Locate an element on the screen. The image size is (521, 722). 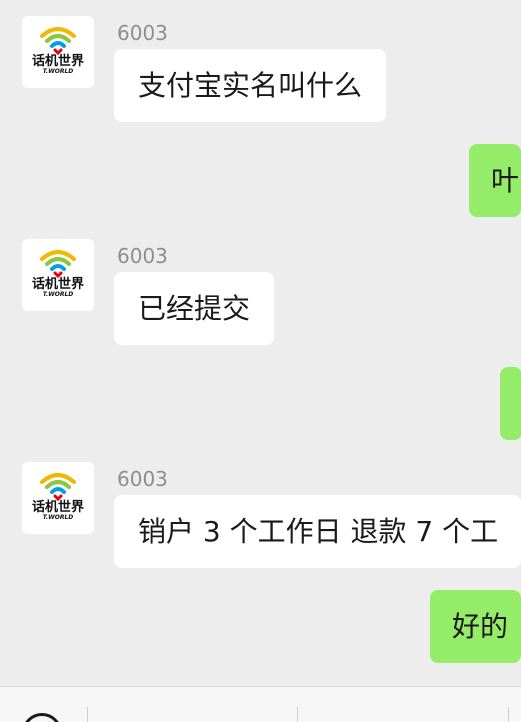
message-text: 销户 3 个工作日 退款 7 个工 is located at coordinates (318, 531).